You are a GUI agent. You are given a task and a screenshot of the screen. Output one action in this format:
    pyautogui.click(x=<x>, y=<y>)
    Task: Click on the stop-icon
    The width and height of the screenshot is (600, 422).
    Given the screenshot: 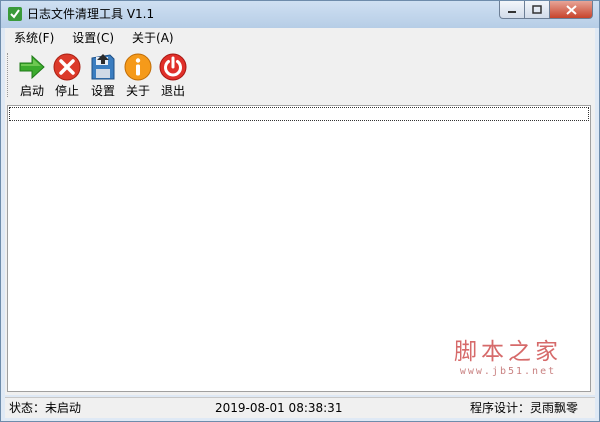 What is the action you would take?
    pyautogui.click(x=67, y=67)
    